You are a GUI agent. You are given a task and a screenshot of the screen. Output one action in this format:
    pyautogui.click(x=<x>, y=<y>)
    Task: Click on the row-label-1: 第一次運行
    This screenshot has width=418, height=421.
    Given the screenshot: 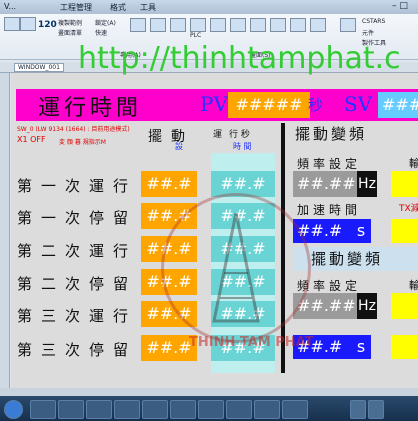 What is the action you would take?
    pyautogui.click(x=77, y=186)
    